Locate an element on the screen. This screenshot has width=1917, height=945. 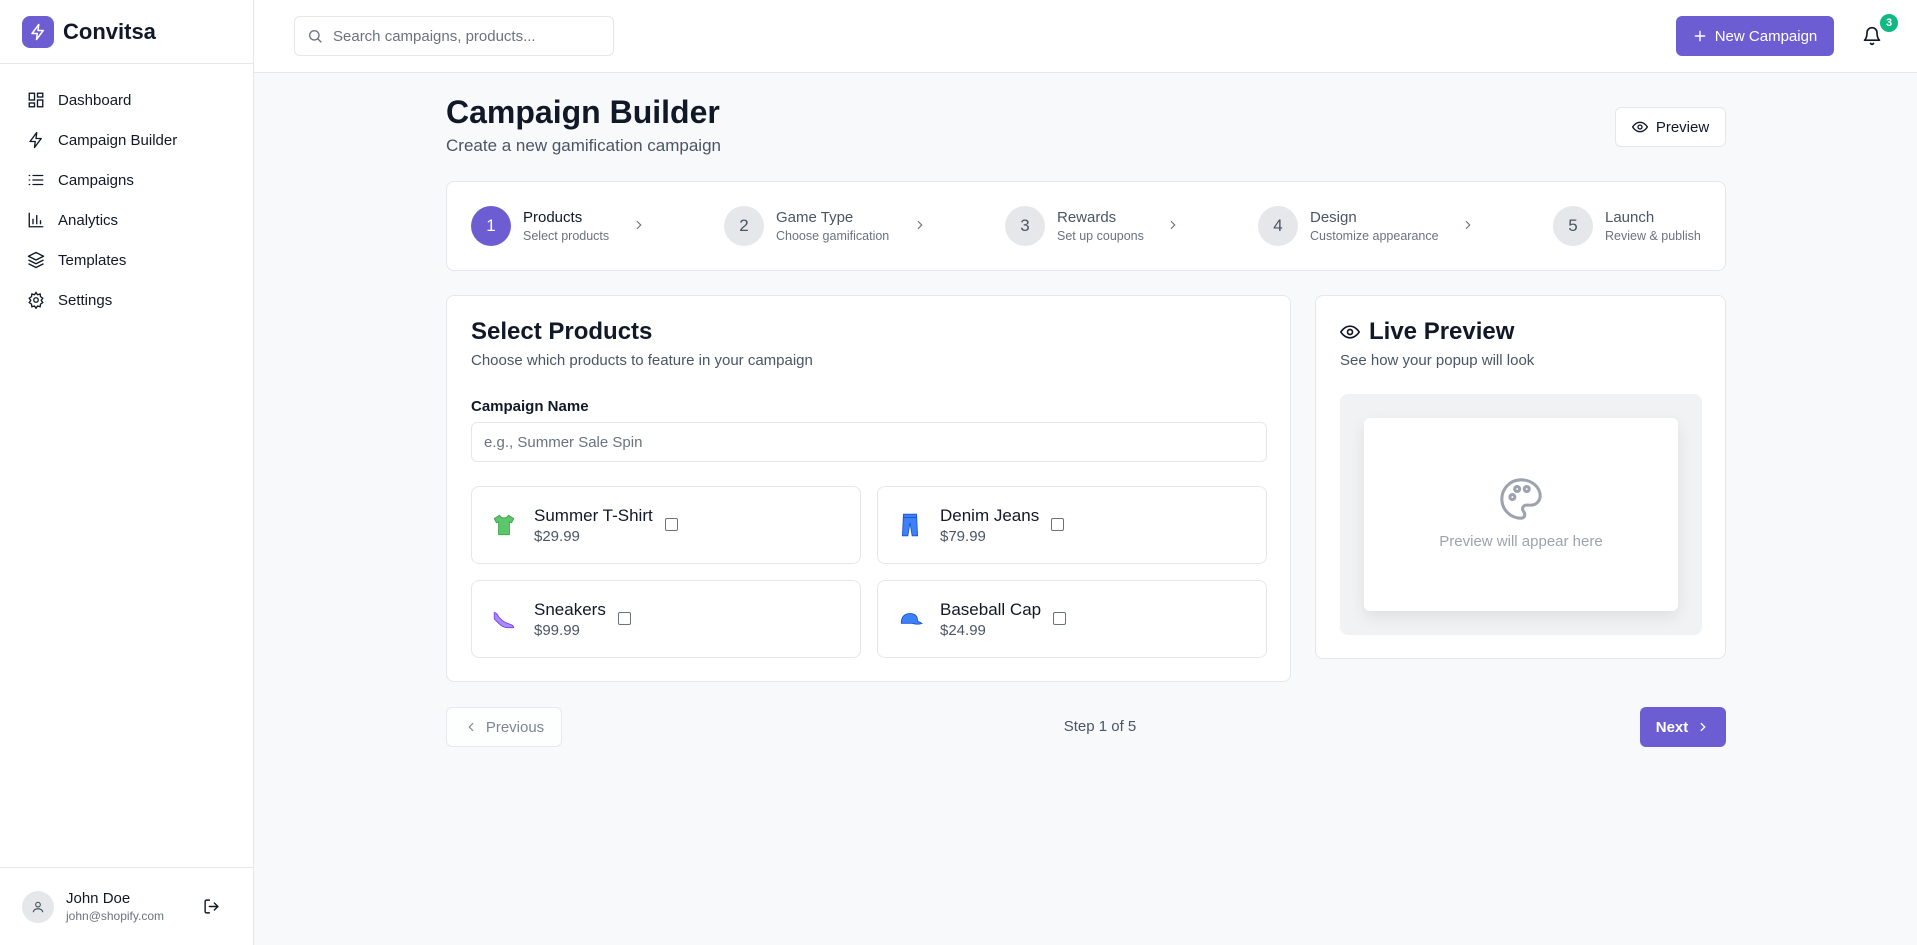
step-subtitle: Customize appearance is located at coordinates (1374, 236).